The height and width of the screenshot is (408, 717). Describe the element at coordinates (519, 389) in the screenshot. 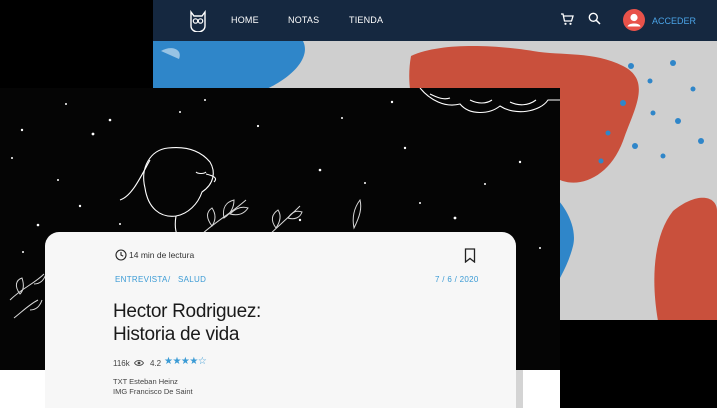

I see `scrollbar` at that location.